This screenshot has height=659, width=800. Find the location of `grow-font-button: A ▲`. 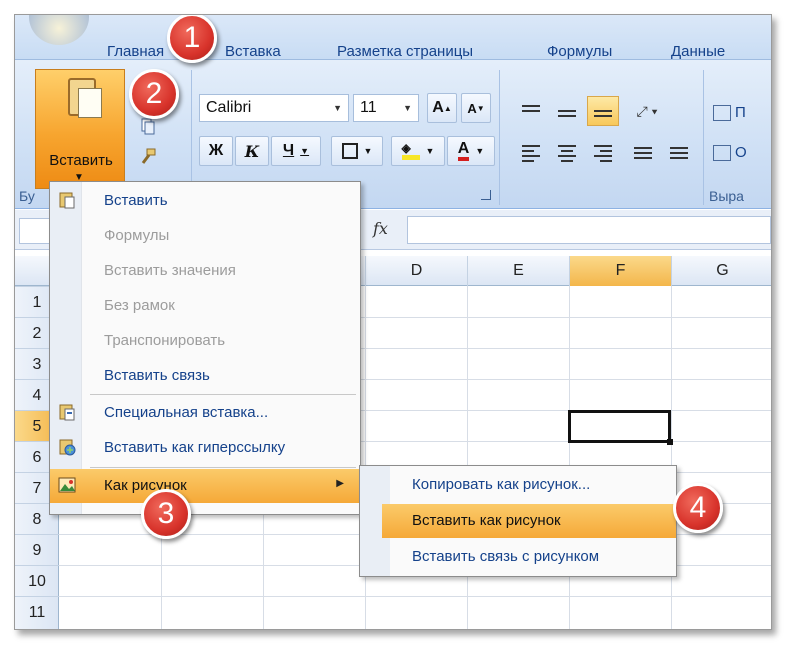

grow-font-button: A ▲ is located at coordinates (442, 108).